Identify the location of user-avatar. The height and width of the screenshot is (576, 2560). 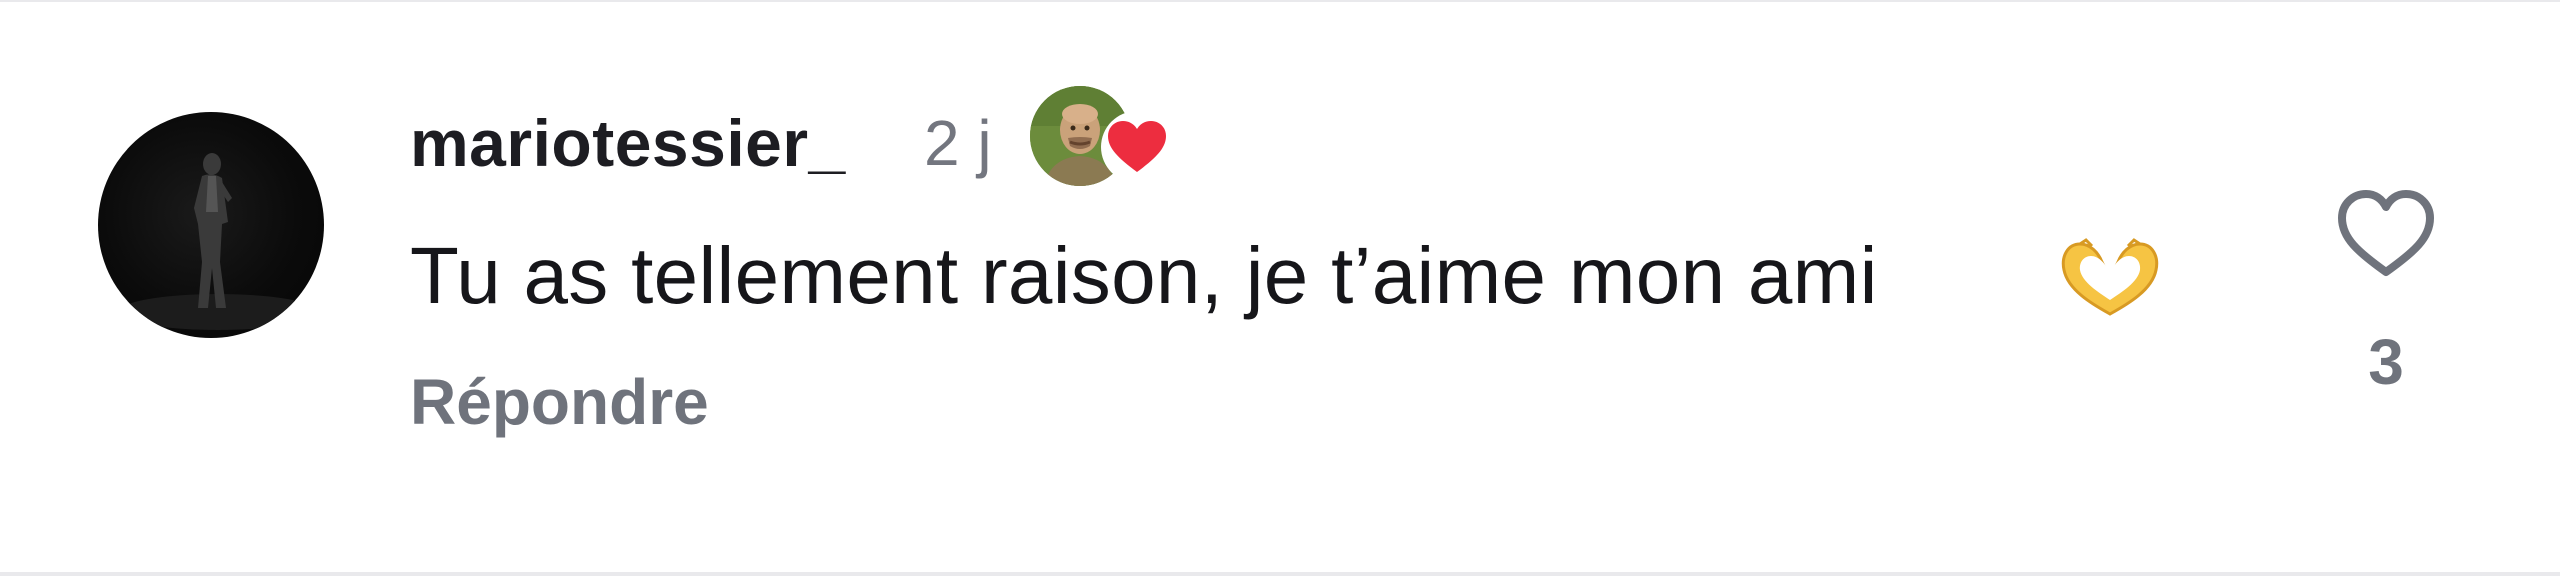
(211, 225).